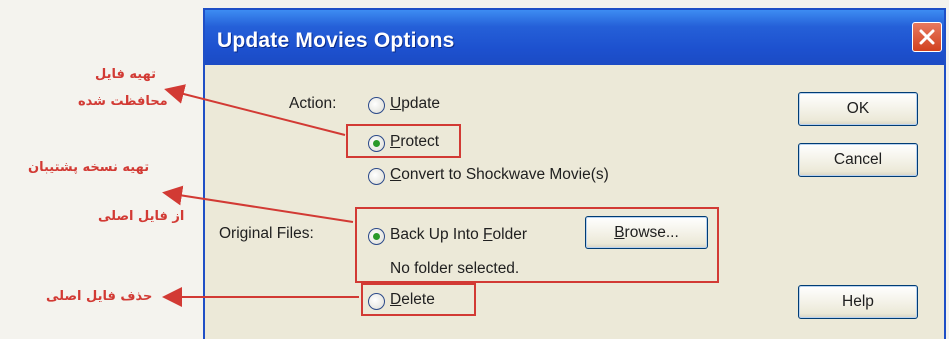  Describe the element at coordinates (255, 110) in the screenshot. I see `arrow-protect` at that location.